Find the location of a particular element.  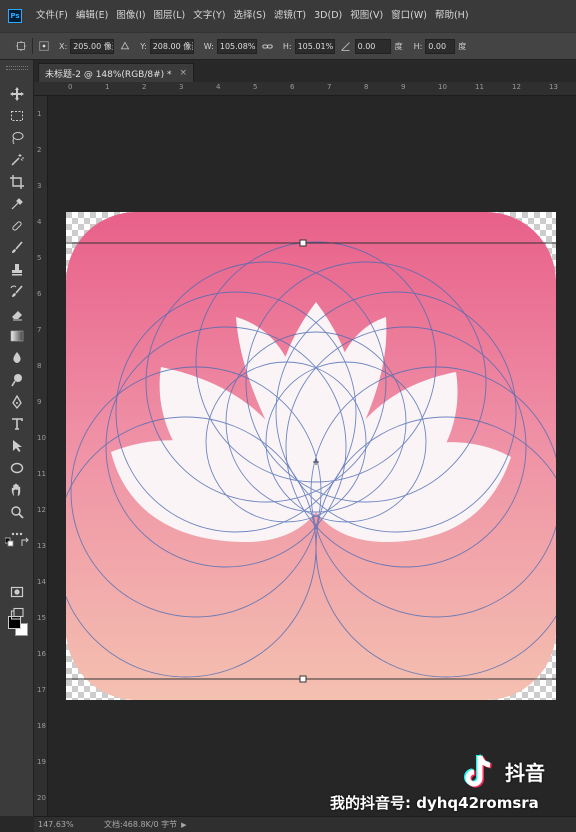

ruler-tick-label: 19 is located at coordinates (41, 762).